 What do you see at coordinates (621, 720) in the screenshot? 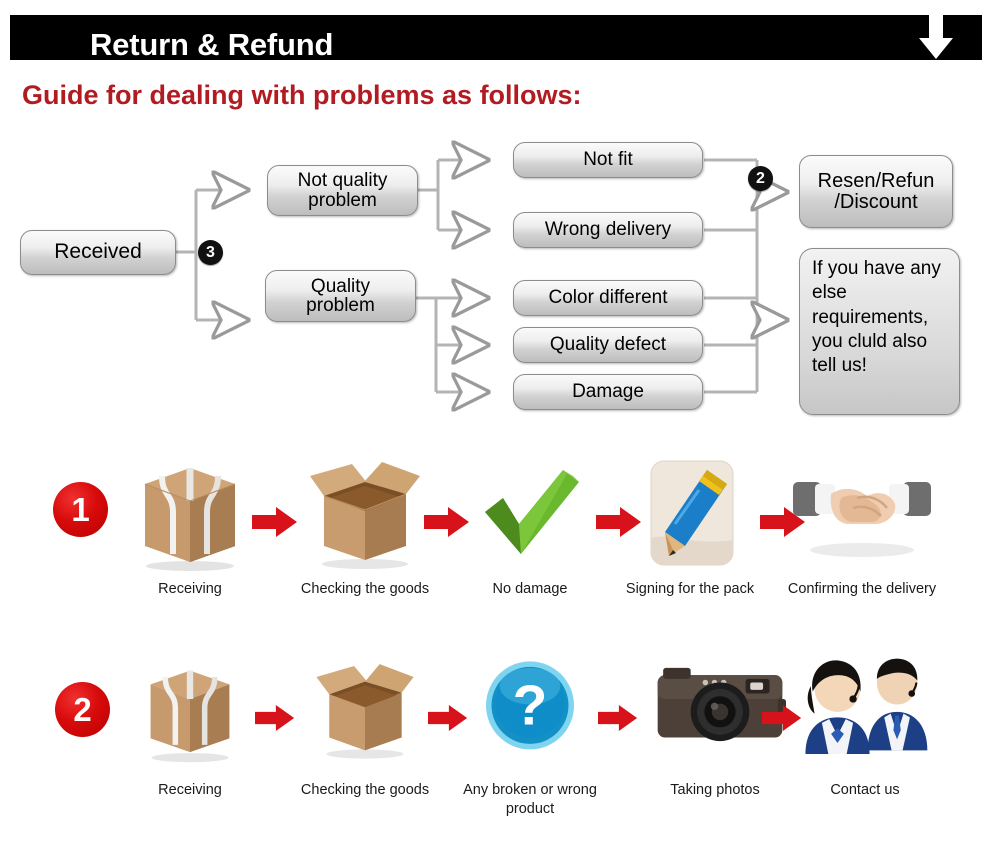
I see `red-right-arrow-icon` at bounding box center [621, 720].